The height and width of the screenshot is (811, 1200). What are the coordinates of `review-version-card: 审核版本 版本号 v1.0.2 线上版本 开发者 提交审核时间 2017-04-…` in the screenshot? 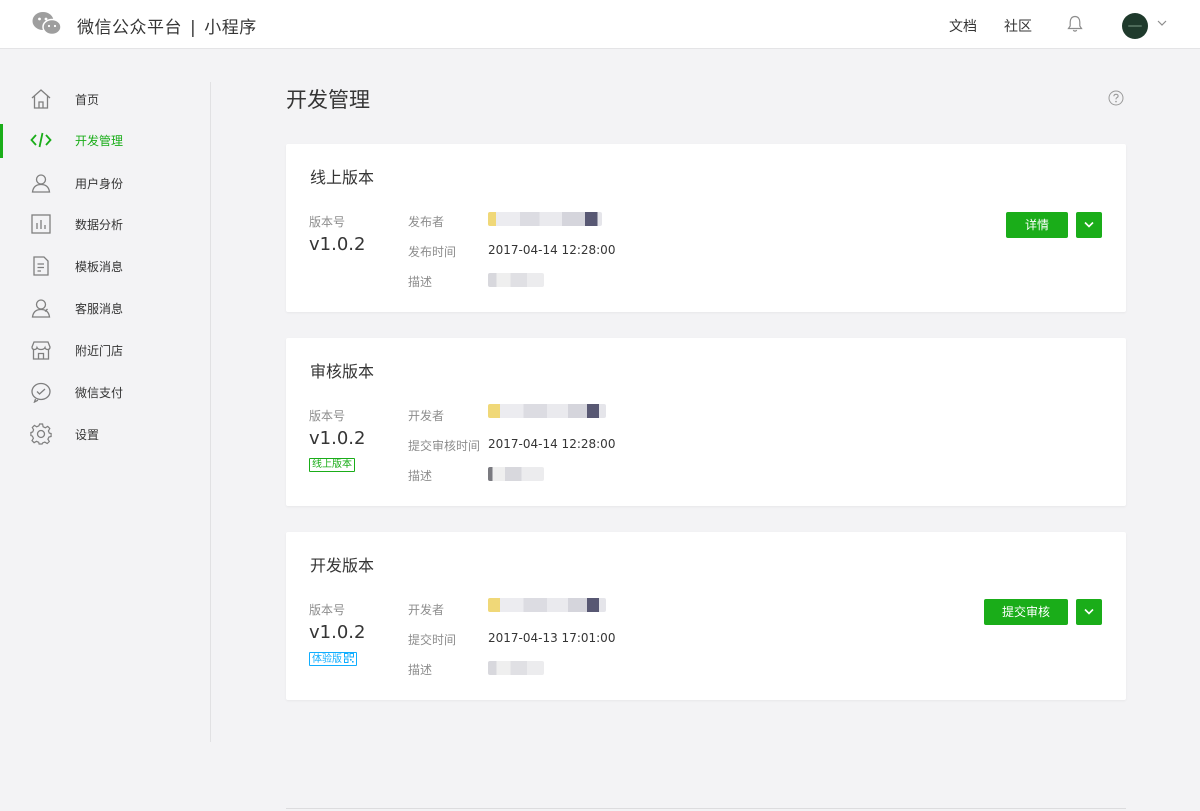 It's located at (706, 422).